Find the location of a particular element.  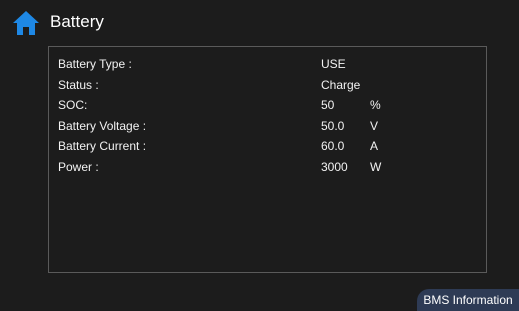

battery-type-value: USE is located at coordinates (333, 64).